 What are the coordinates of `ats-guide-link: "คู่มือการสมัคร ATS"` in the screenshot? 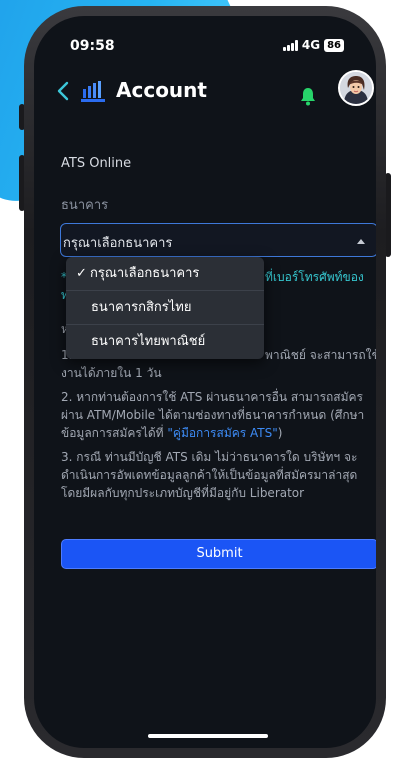 It's located at (222, 433).